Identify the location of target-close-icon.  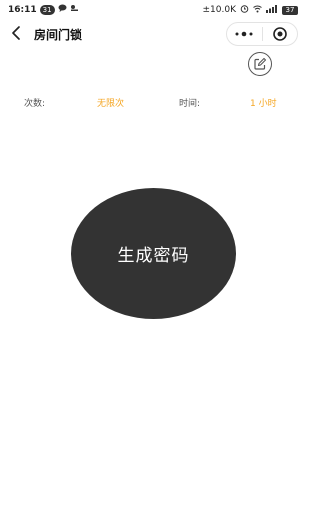
(279, 34).